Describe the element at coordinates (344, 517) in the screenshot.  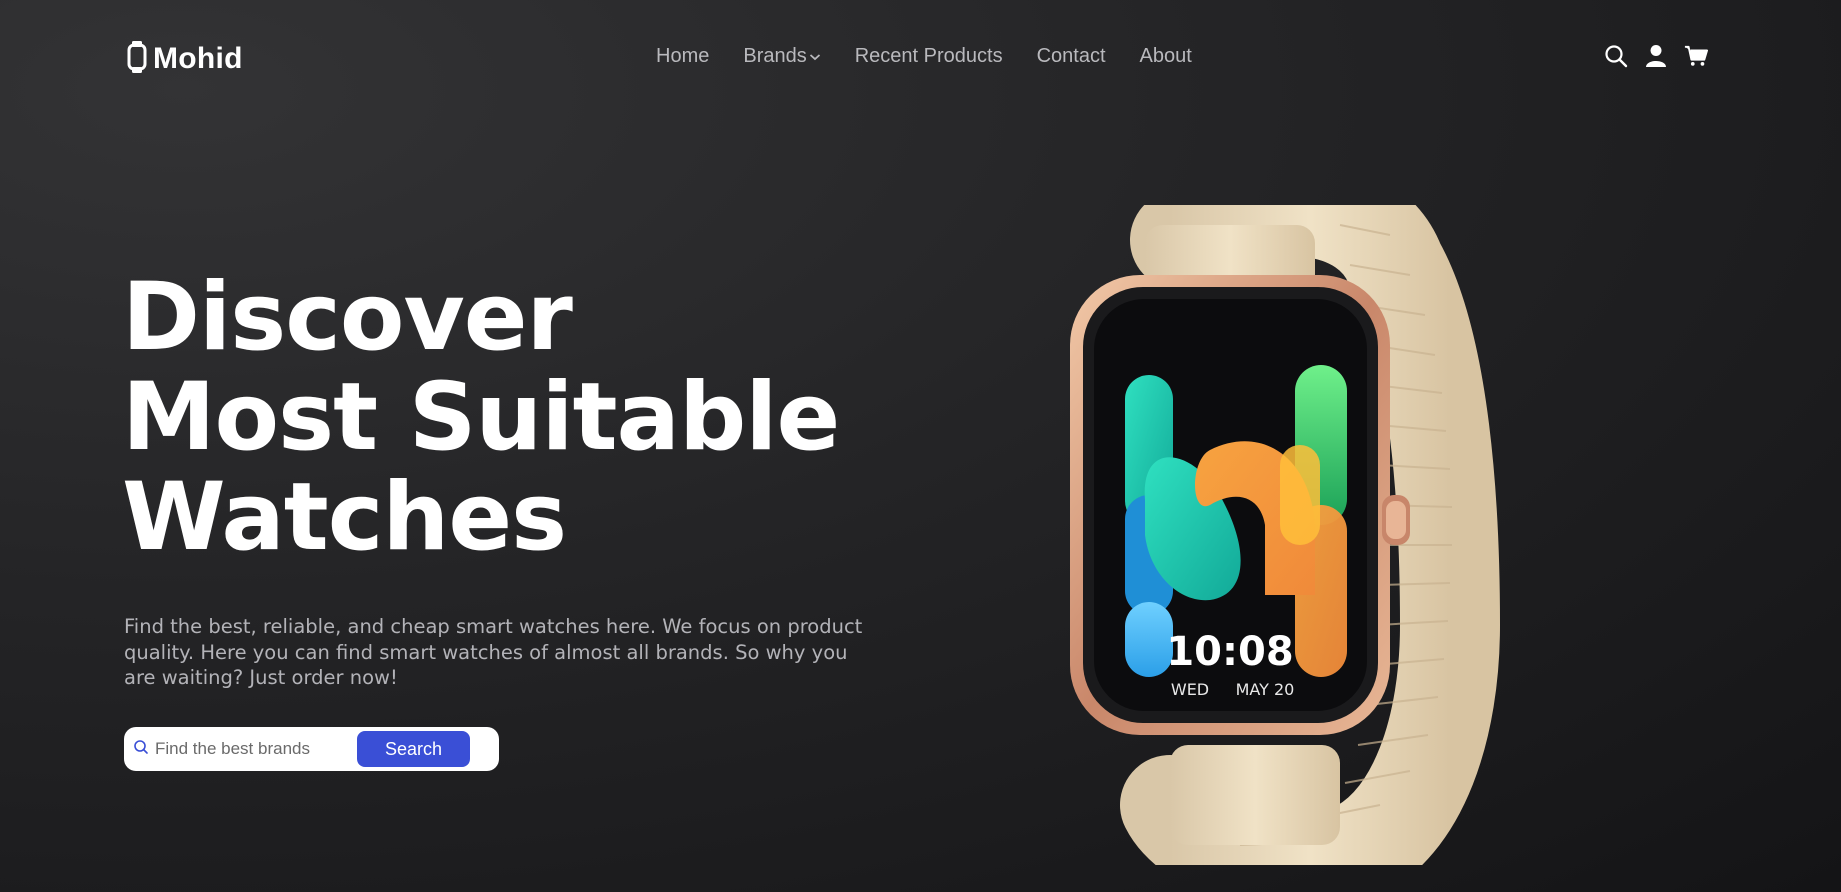
I see `hero-title-line: Watches` at that location.